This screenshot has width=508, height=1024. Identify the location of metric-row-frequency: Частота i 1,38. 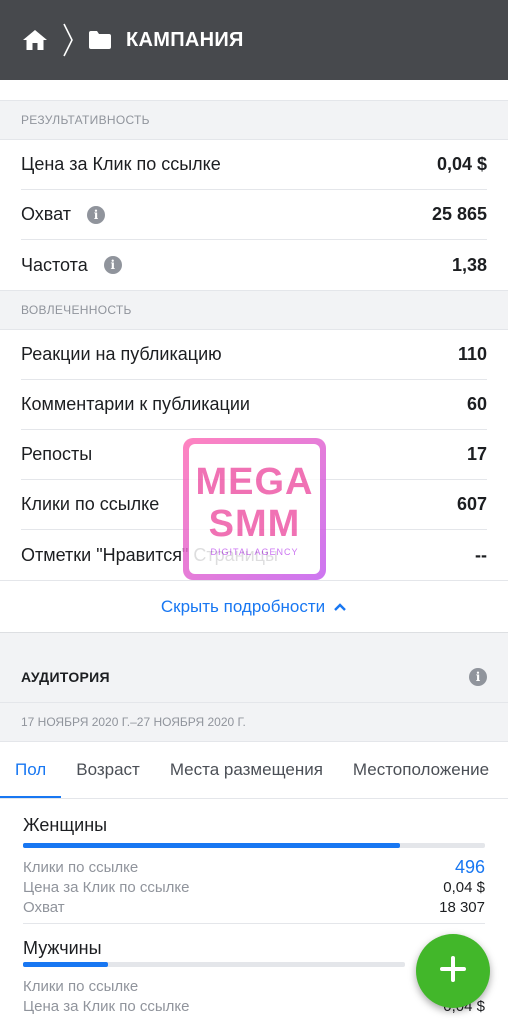
(254, 265).